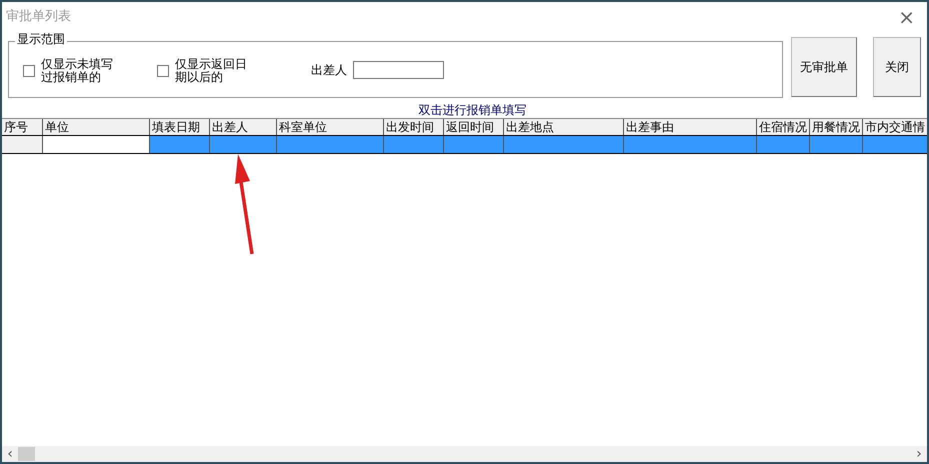 This screenshot has width=929, height=464. Describe the element at coordinates (329, 70) in the screenshot. I see `traveler-label: 出差人` at that location.